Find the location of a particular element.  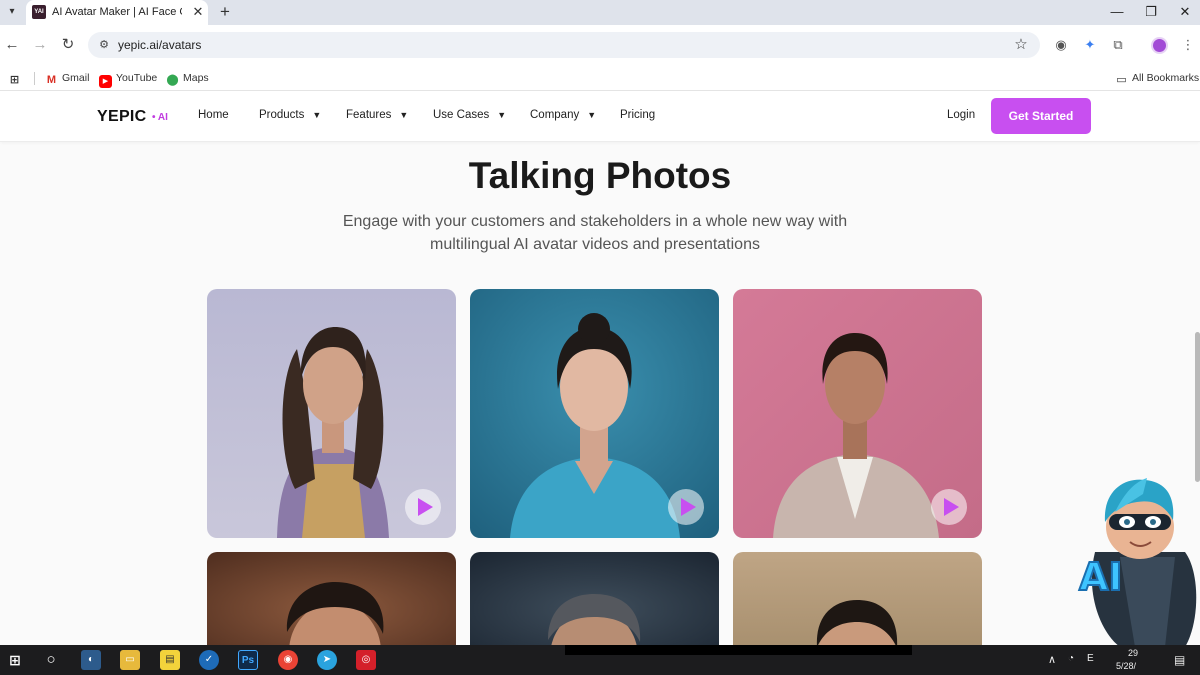

logo: YEPIC is located at coordinates (122, 117).